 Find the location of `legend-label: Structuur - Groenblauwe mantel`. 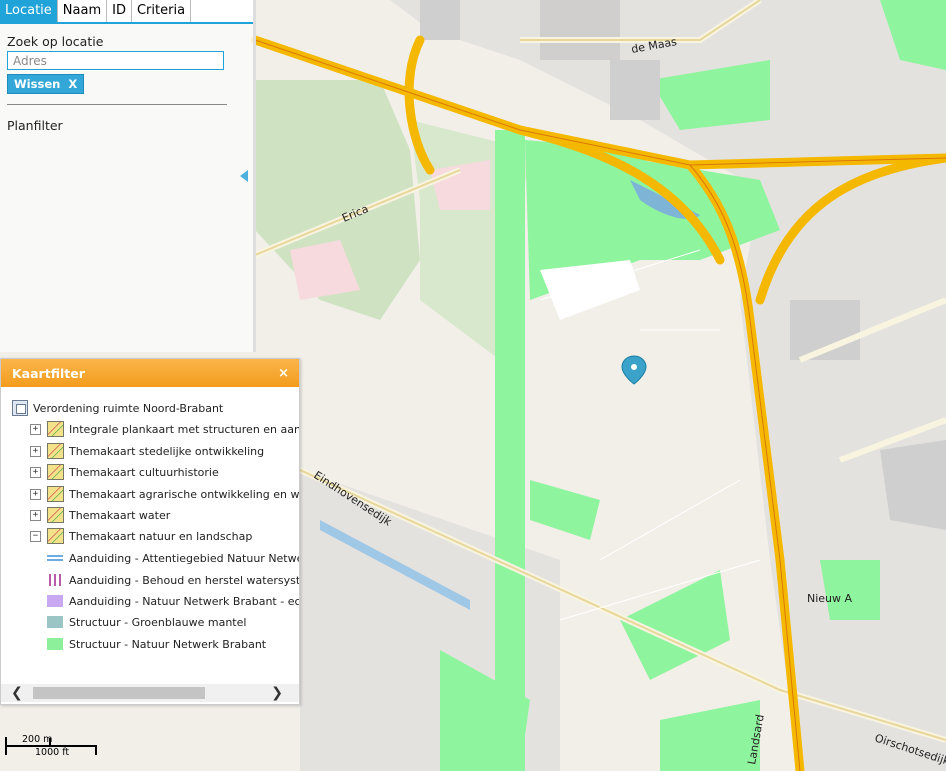

legend-label: Structuur - Groenblauwe mantel is located at coordinates (158, 622).